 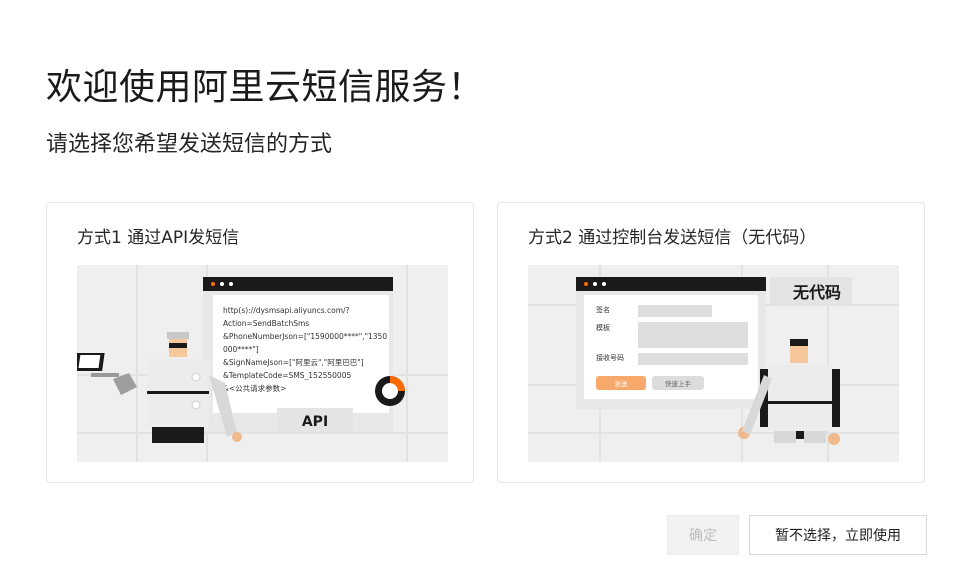 What do you see at coordinates (610, 357) in the screenshot?
I see `form-label: 接收号码` at bounding box center [610, 357].